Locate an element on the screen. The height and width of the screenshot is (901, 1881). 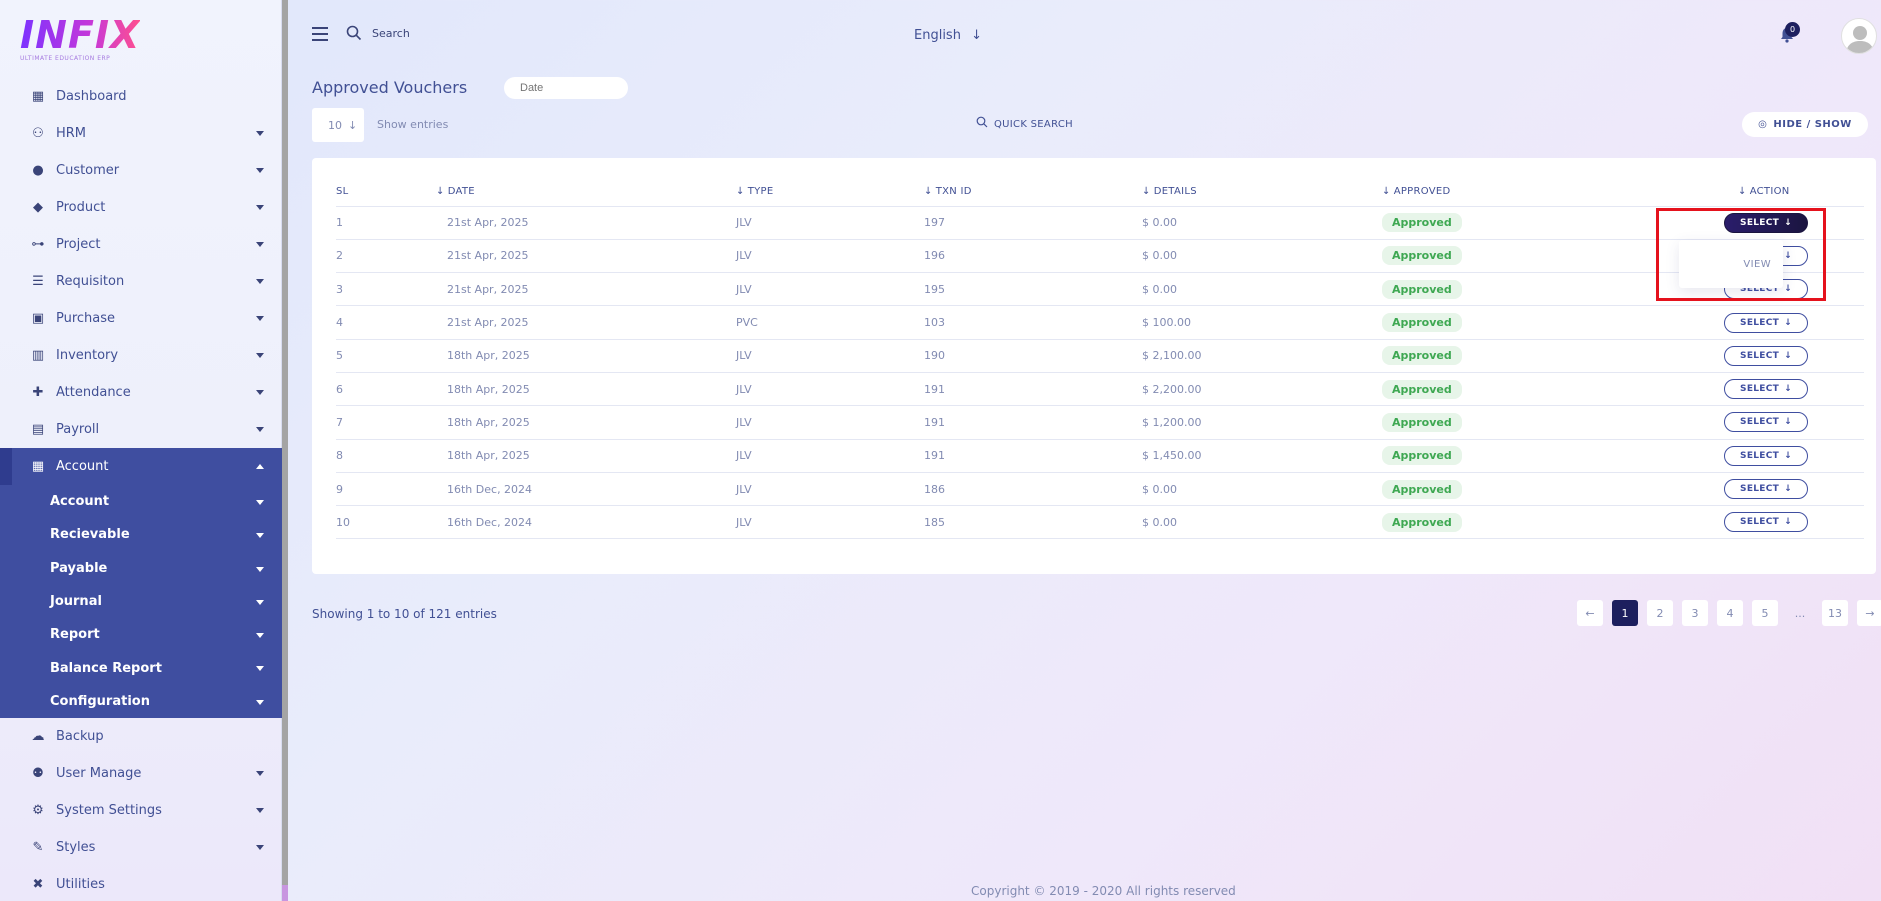
pagination-page-4: 4 is located at coordinates (1730, 613).